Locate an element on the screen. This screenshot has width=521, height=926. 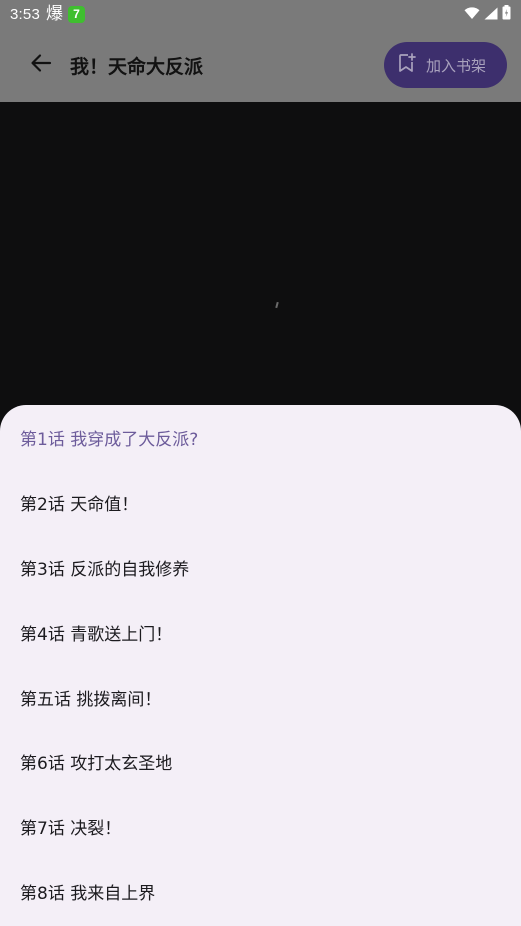
notification-app-icon: 爆 is located at coordinates (54, 13).